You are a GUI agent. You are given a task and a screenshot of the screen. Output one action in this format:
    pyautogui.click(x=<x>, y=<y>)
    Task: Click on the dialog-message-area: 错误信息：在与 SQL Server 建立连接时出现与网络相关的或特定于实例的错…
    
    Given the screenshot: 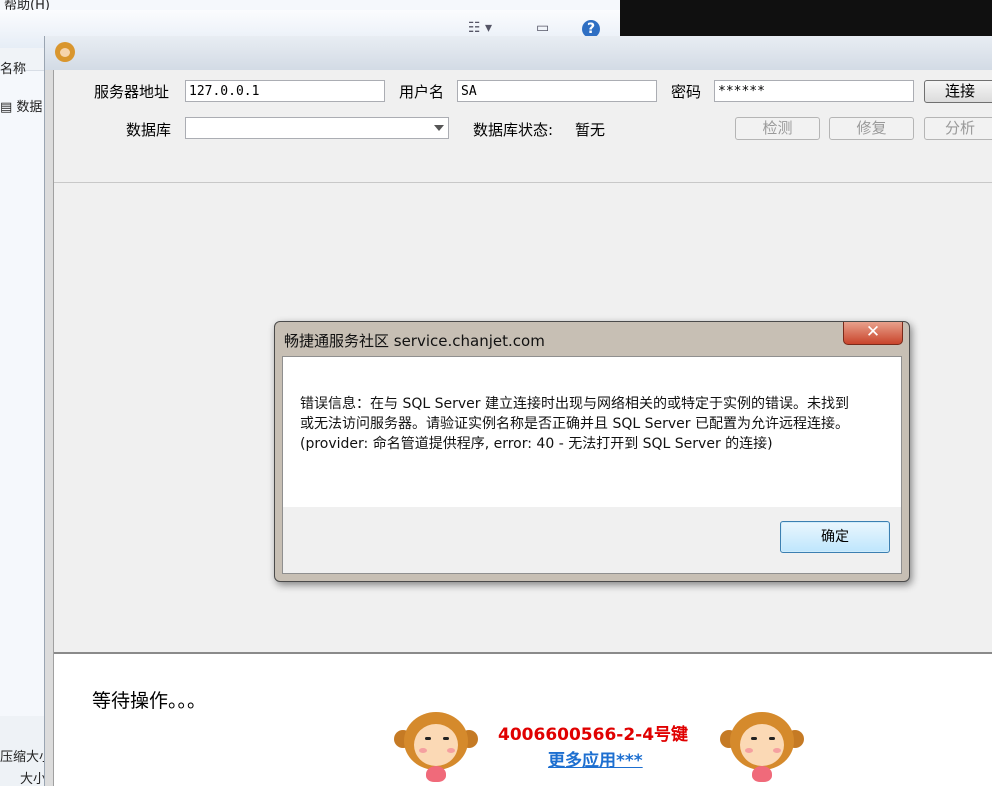 What is the action you would take?
    pyautogui.click(x=592, y=432)
    